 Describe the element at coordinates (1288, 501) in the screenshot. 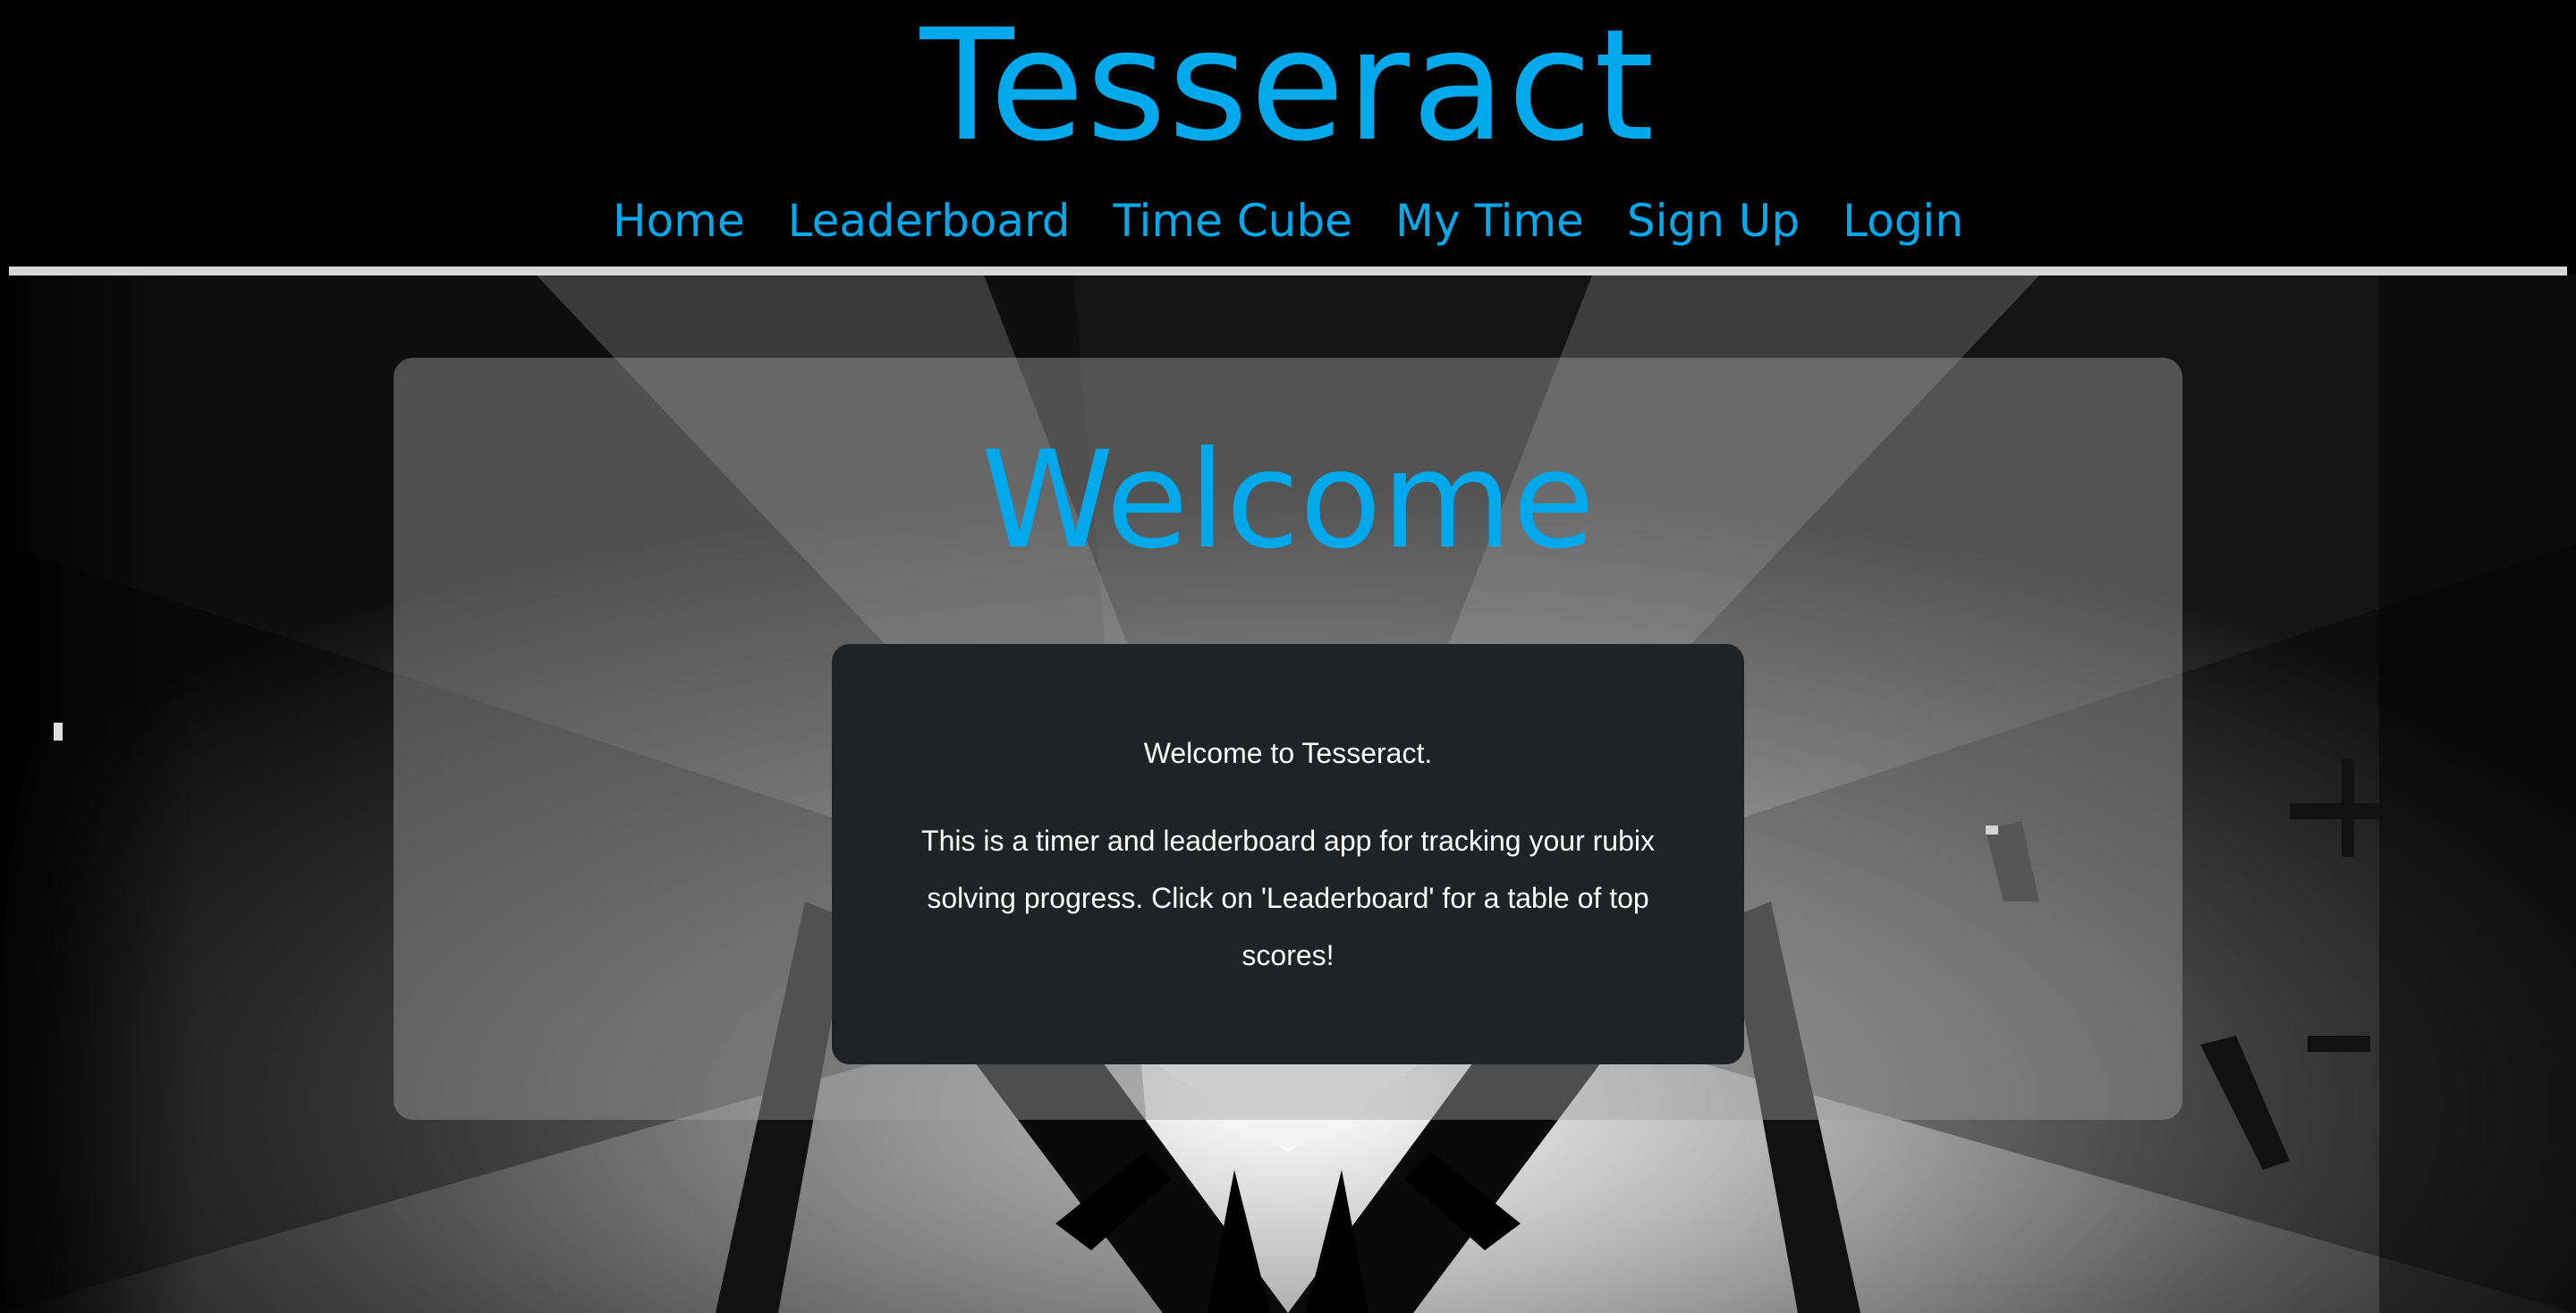

I see `welcome-heading: Welcome` at that location.